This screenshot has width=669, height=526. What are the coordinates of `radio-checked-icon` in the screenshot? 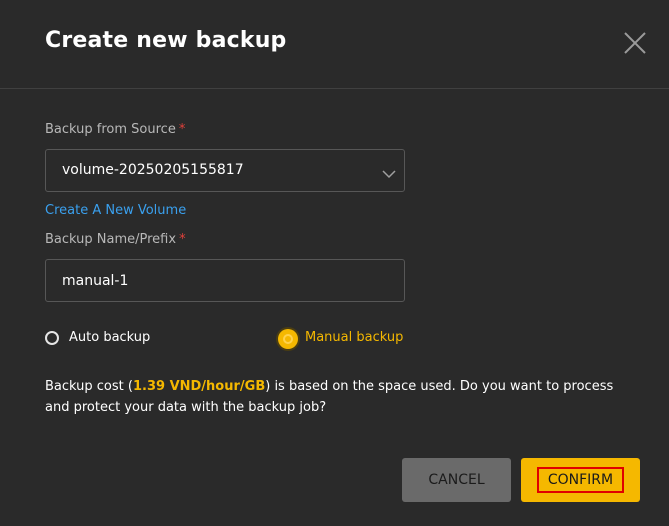 It's located at (288, 339).